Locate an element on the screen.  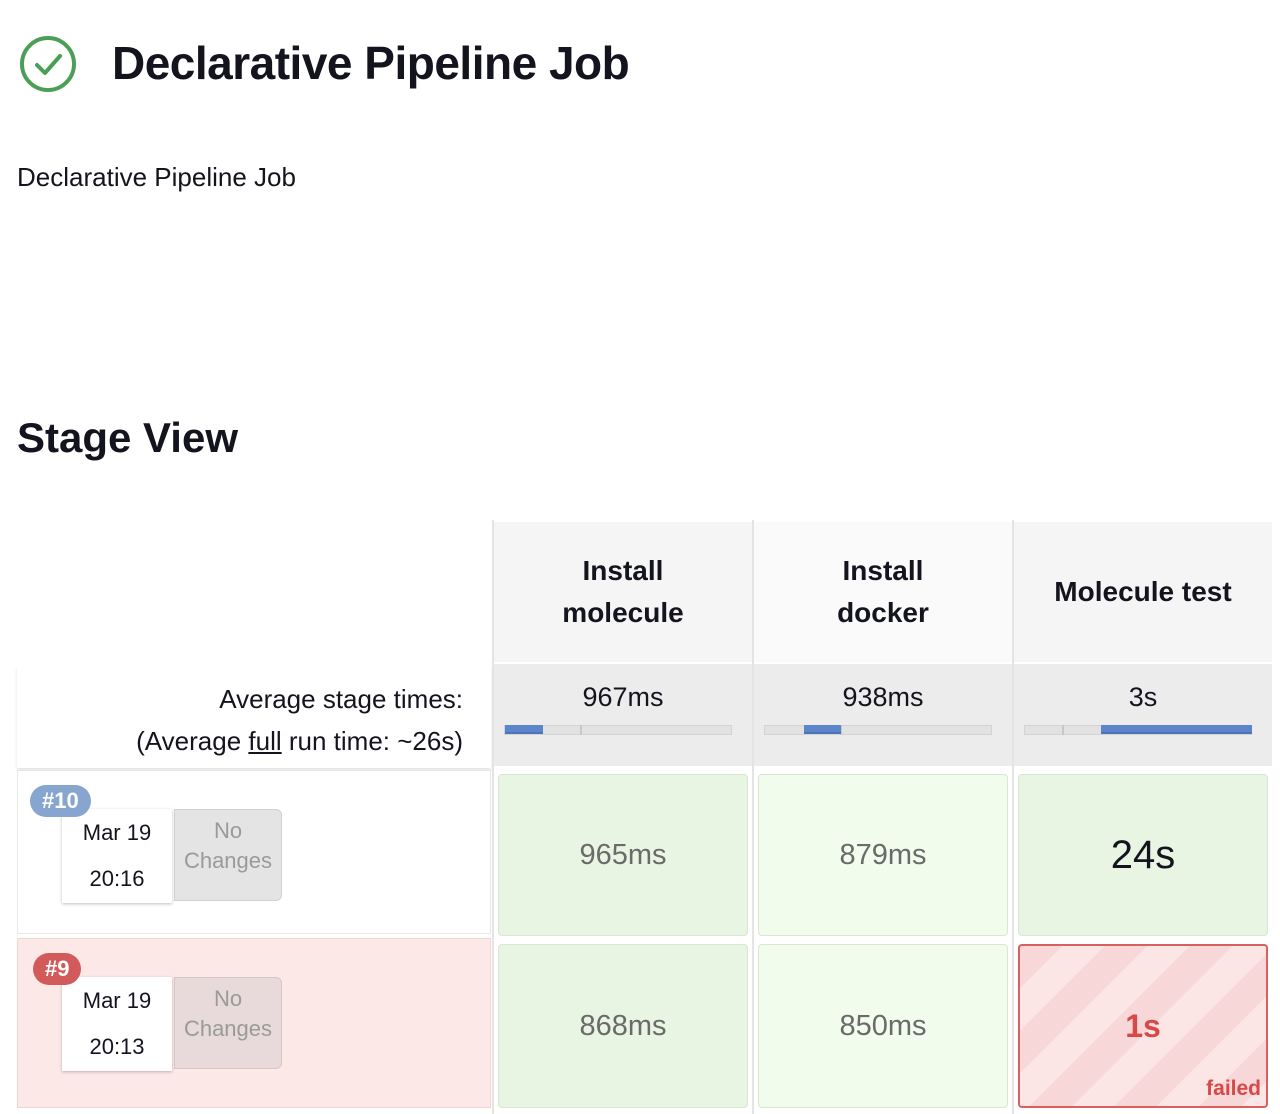
stage-cell: 879ms is located at coordinates (883, 855).